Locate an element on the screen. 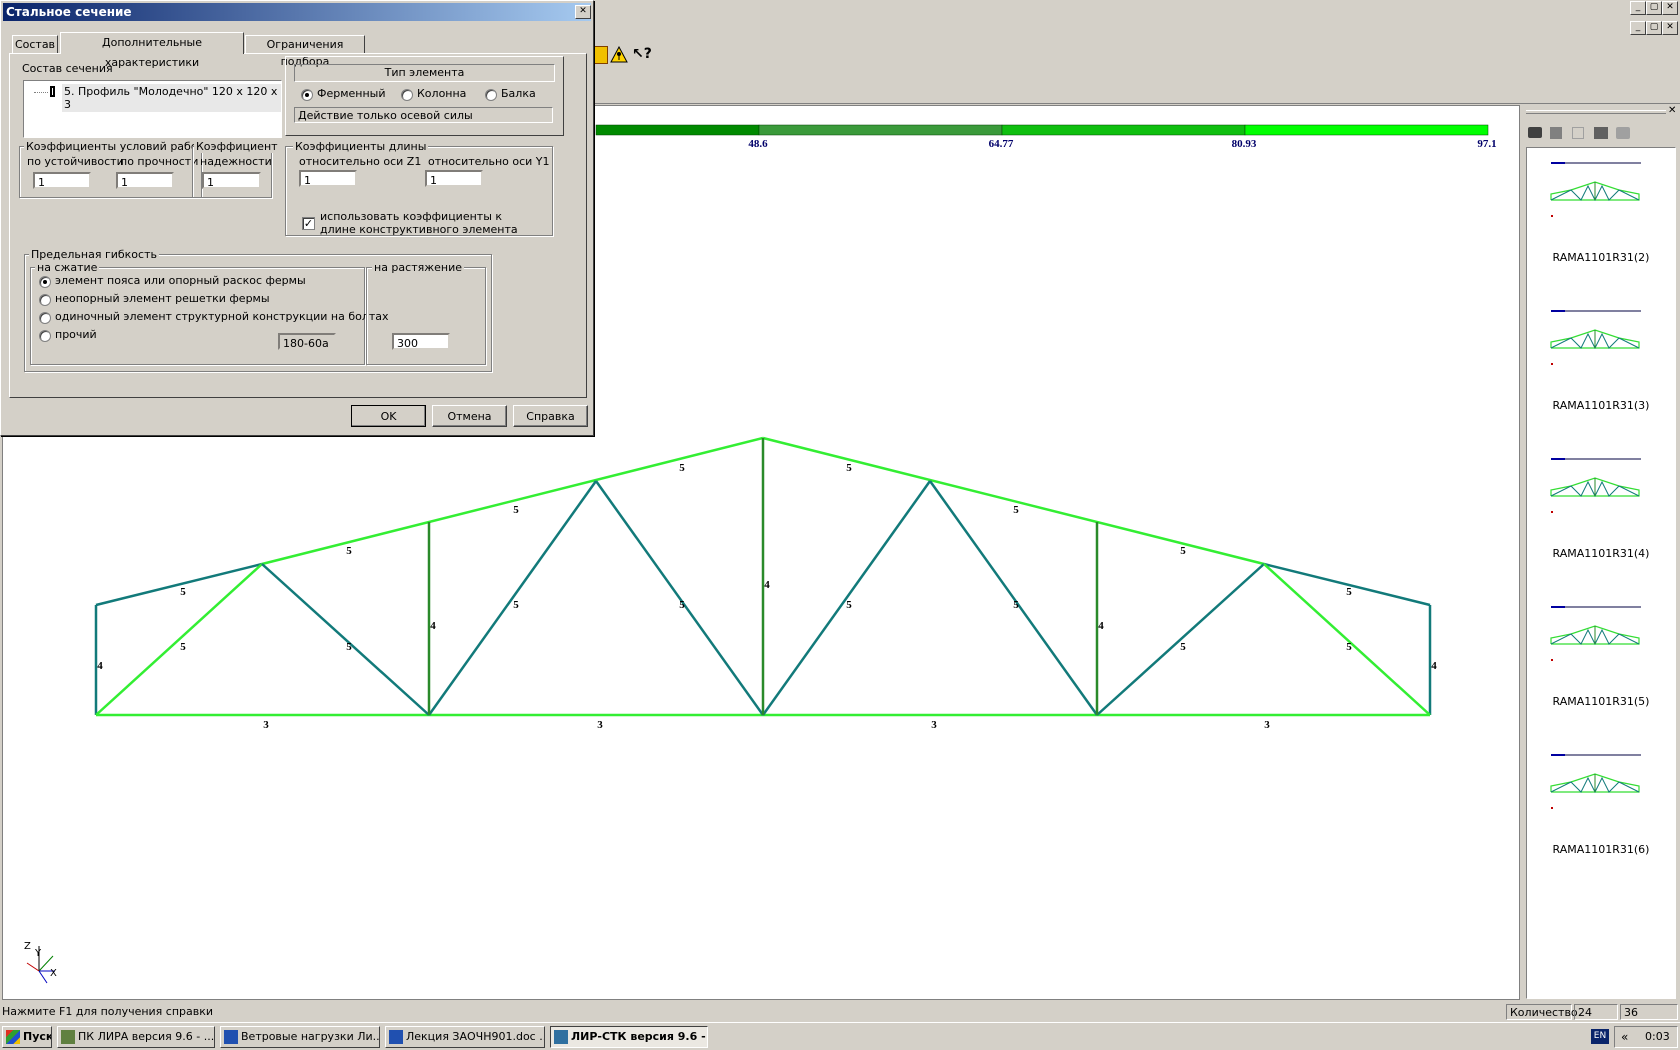 Image resolution: width=1680 pixels, height=1050 pixels. thumbnail-label: RAMA1101R31(4) is located at coordinates (1601, 553).